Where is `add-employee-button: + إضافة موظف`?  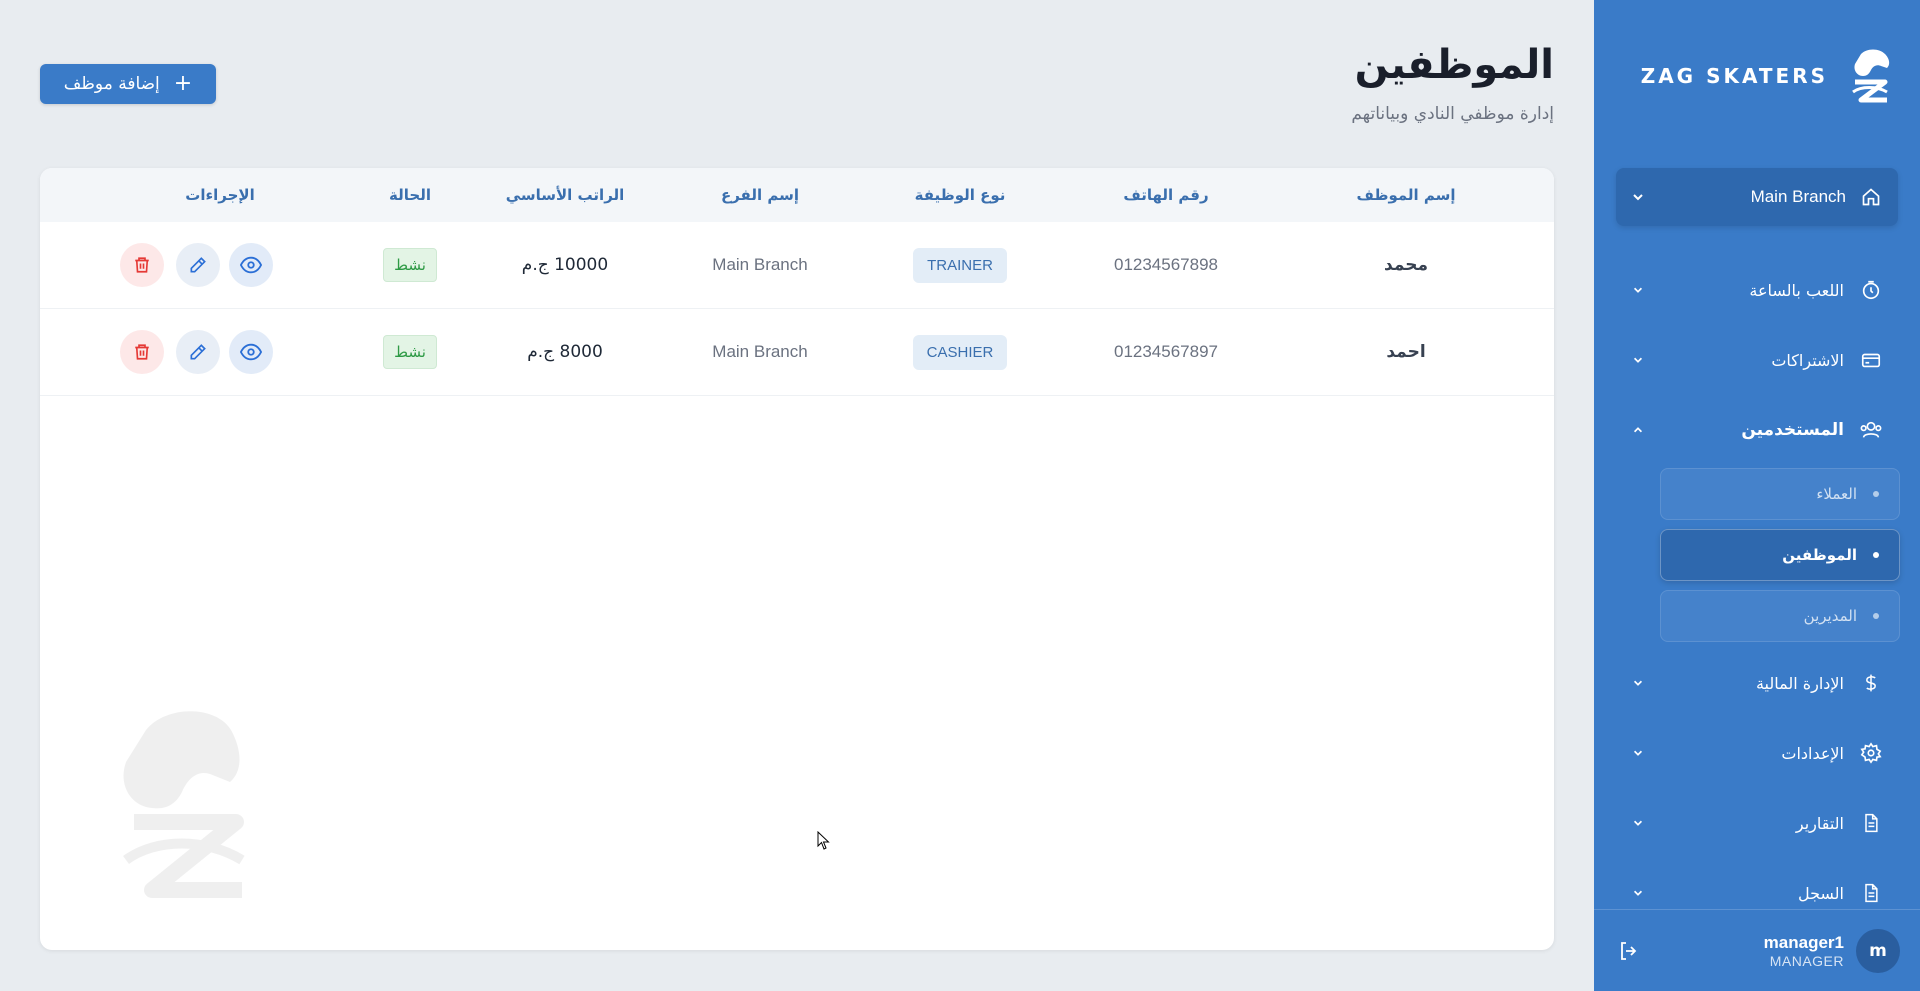 add-employee-button: + إضافة موظف is located at coordinates (128, 84).